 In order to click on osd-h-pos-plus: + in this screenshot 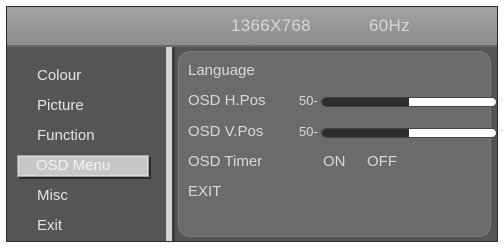, I will do `click(501, 100)`.